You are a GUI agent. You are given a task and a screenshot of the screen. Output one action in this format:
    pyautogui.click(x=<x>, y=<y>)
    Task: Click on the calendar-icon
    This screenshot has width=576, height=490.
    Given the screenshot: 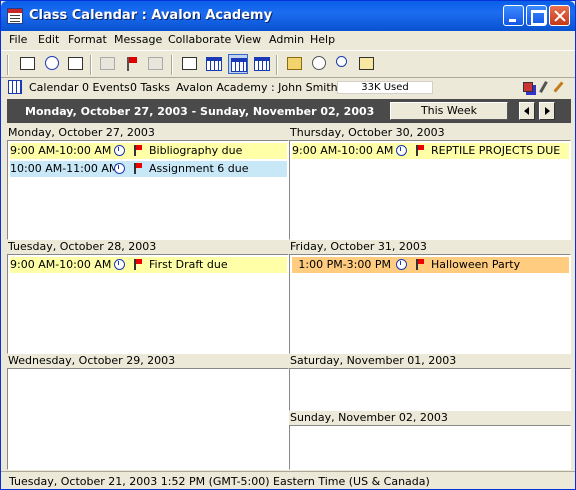 What is the action you would take?
    pyautogui.click(x=15, y=87)
    